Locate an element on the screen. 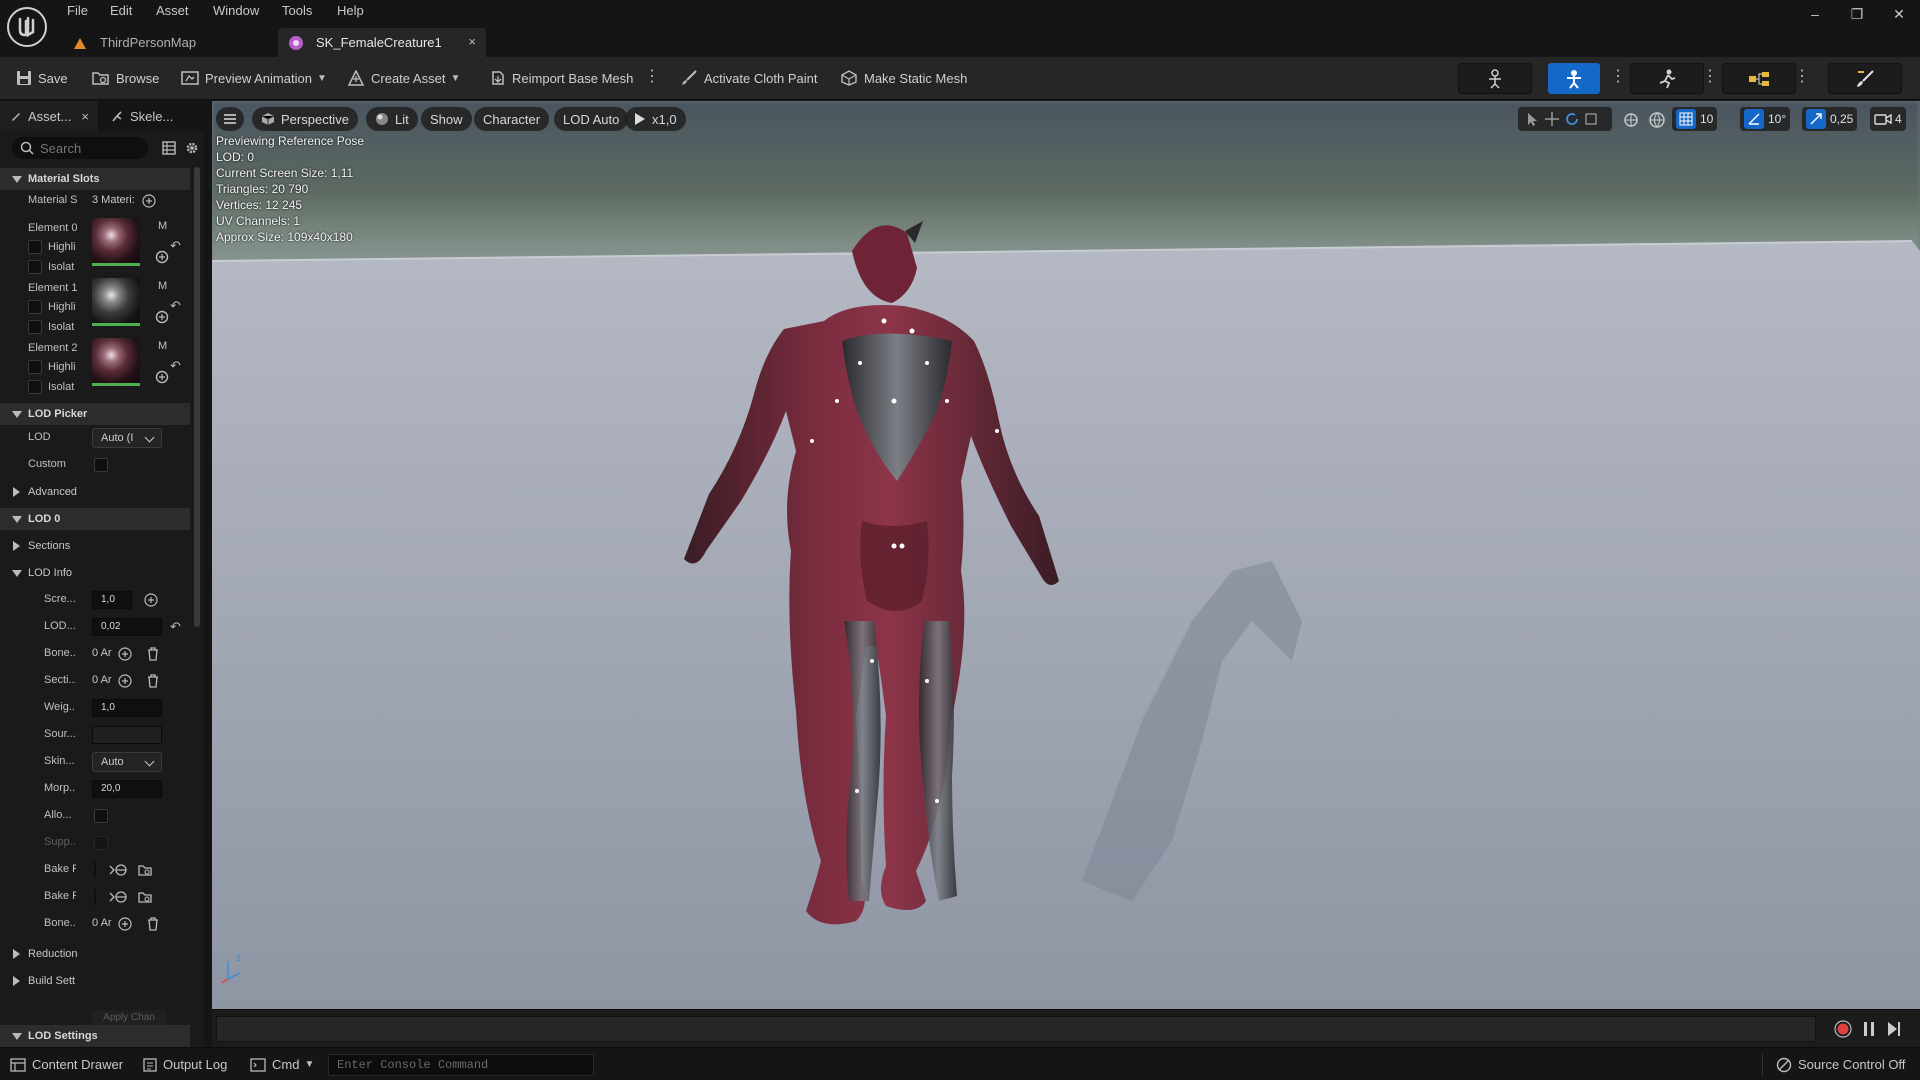  table-view-icon is located at coordinates (169, 148).